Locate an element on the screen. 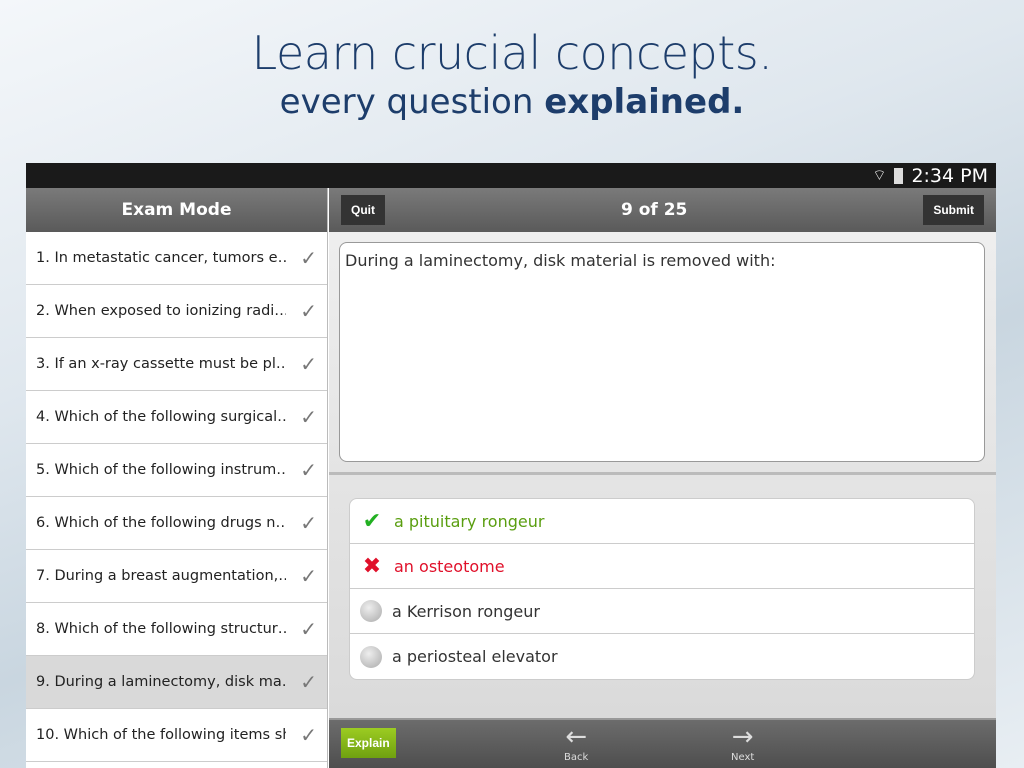  answer-option: a periosteal elevator is located at coordinates (662, 656).